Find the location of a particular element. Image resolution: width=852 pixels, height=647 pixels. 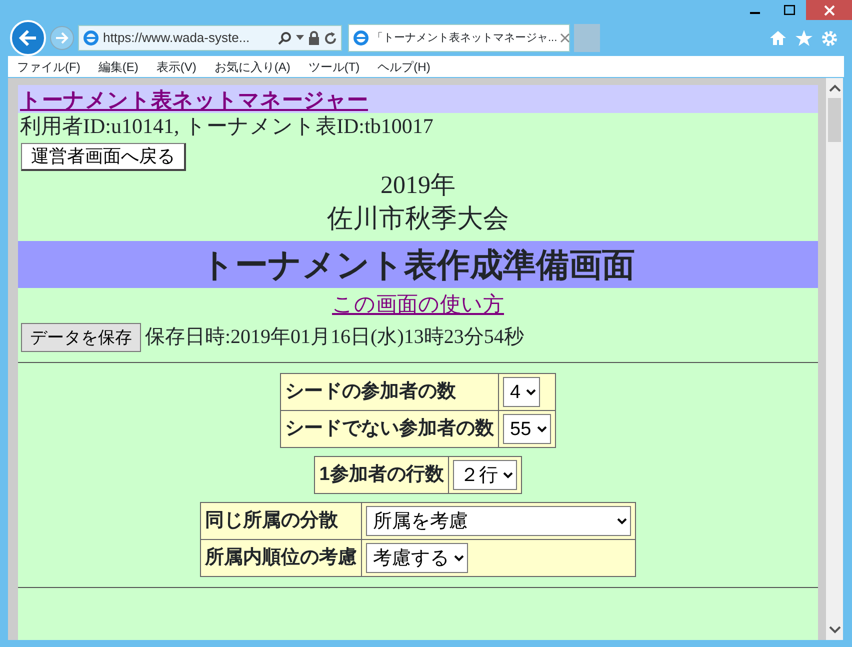

menu-item: ツール(T) is located at coordinates (334, 67).